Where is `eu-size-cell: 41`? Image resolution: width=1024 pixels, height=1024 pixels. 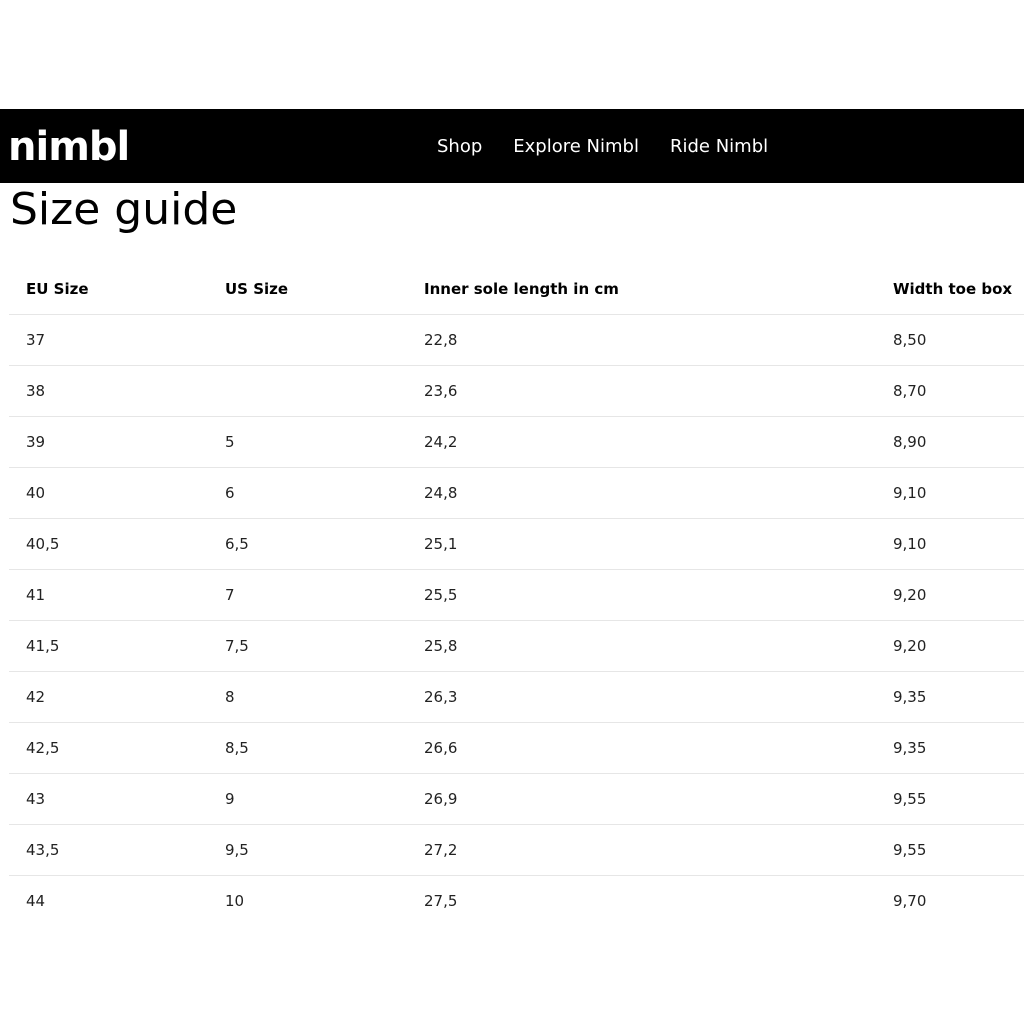 eu-size-cell: 41 is located at coordinates (108, 595).